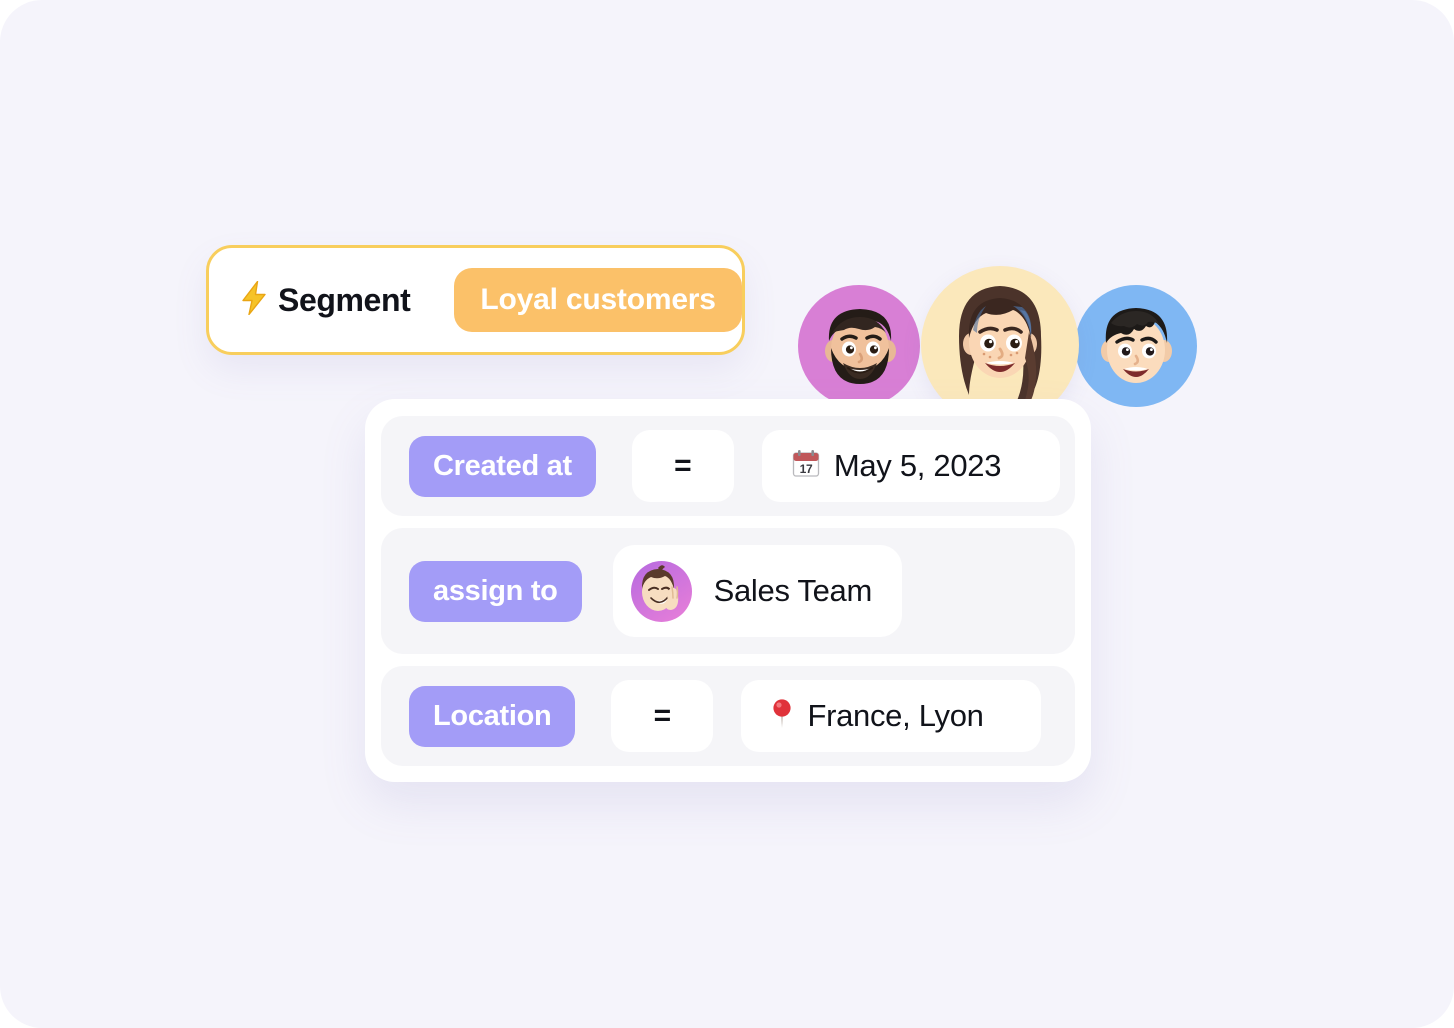 This screenshot has height=1028, width=1454. What do you see at coordinates (895, 715) in the screenshot?
I see `filter-value-text: France, Lyon` at bounding box center [895, 715].